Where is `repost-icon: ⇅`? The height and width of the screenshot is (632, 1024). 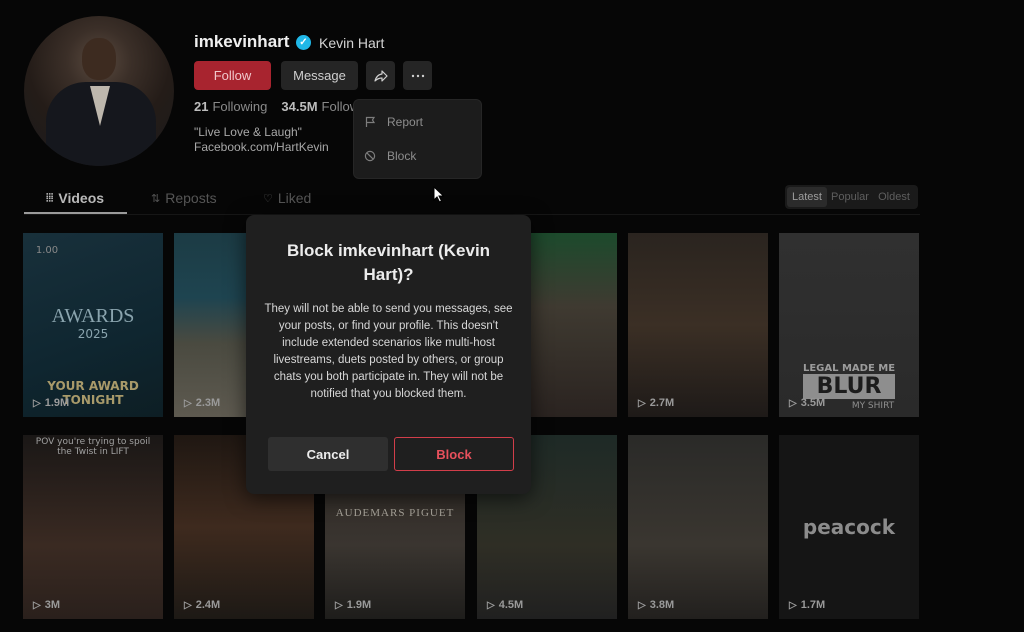 repost-icon: ⇅ is located at coordinates (156, 198).